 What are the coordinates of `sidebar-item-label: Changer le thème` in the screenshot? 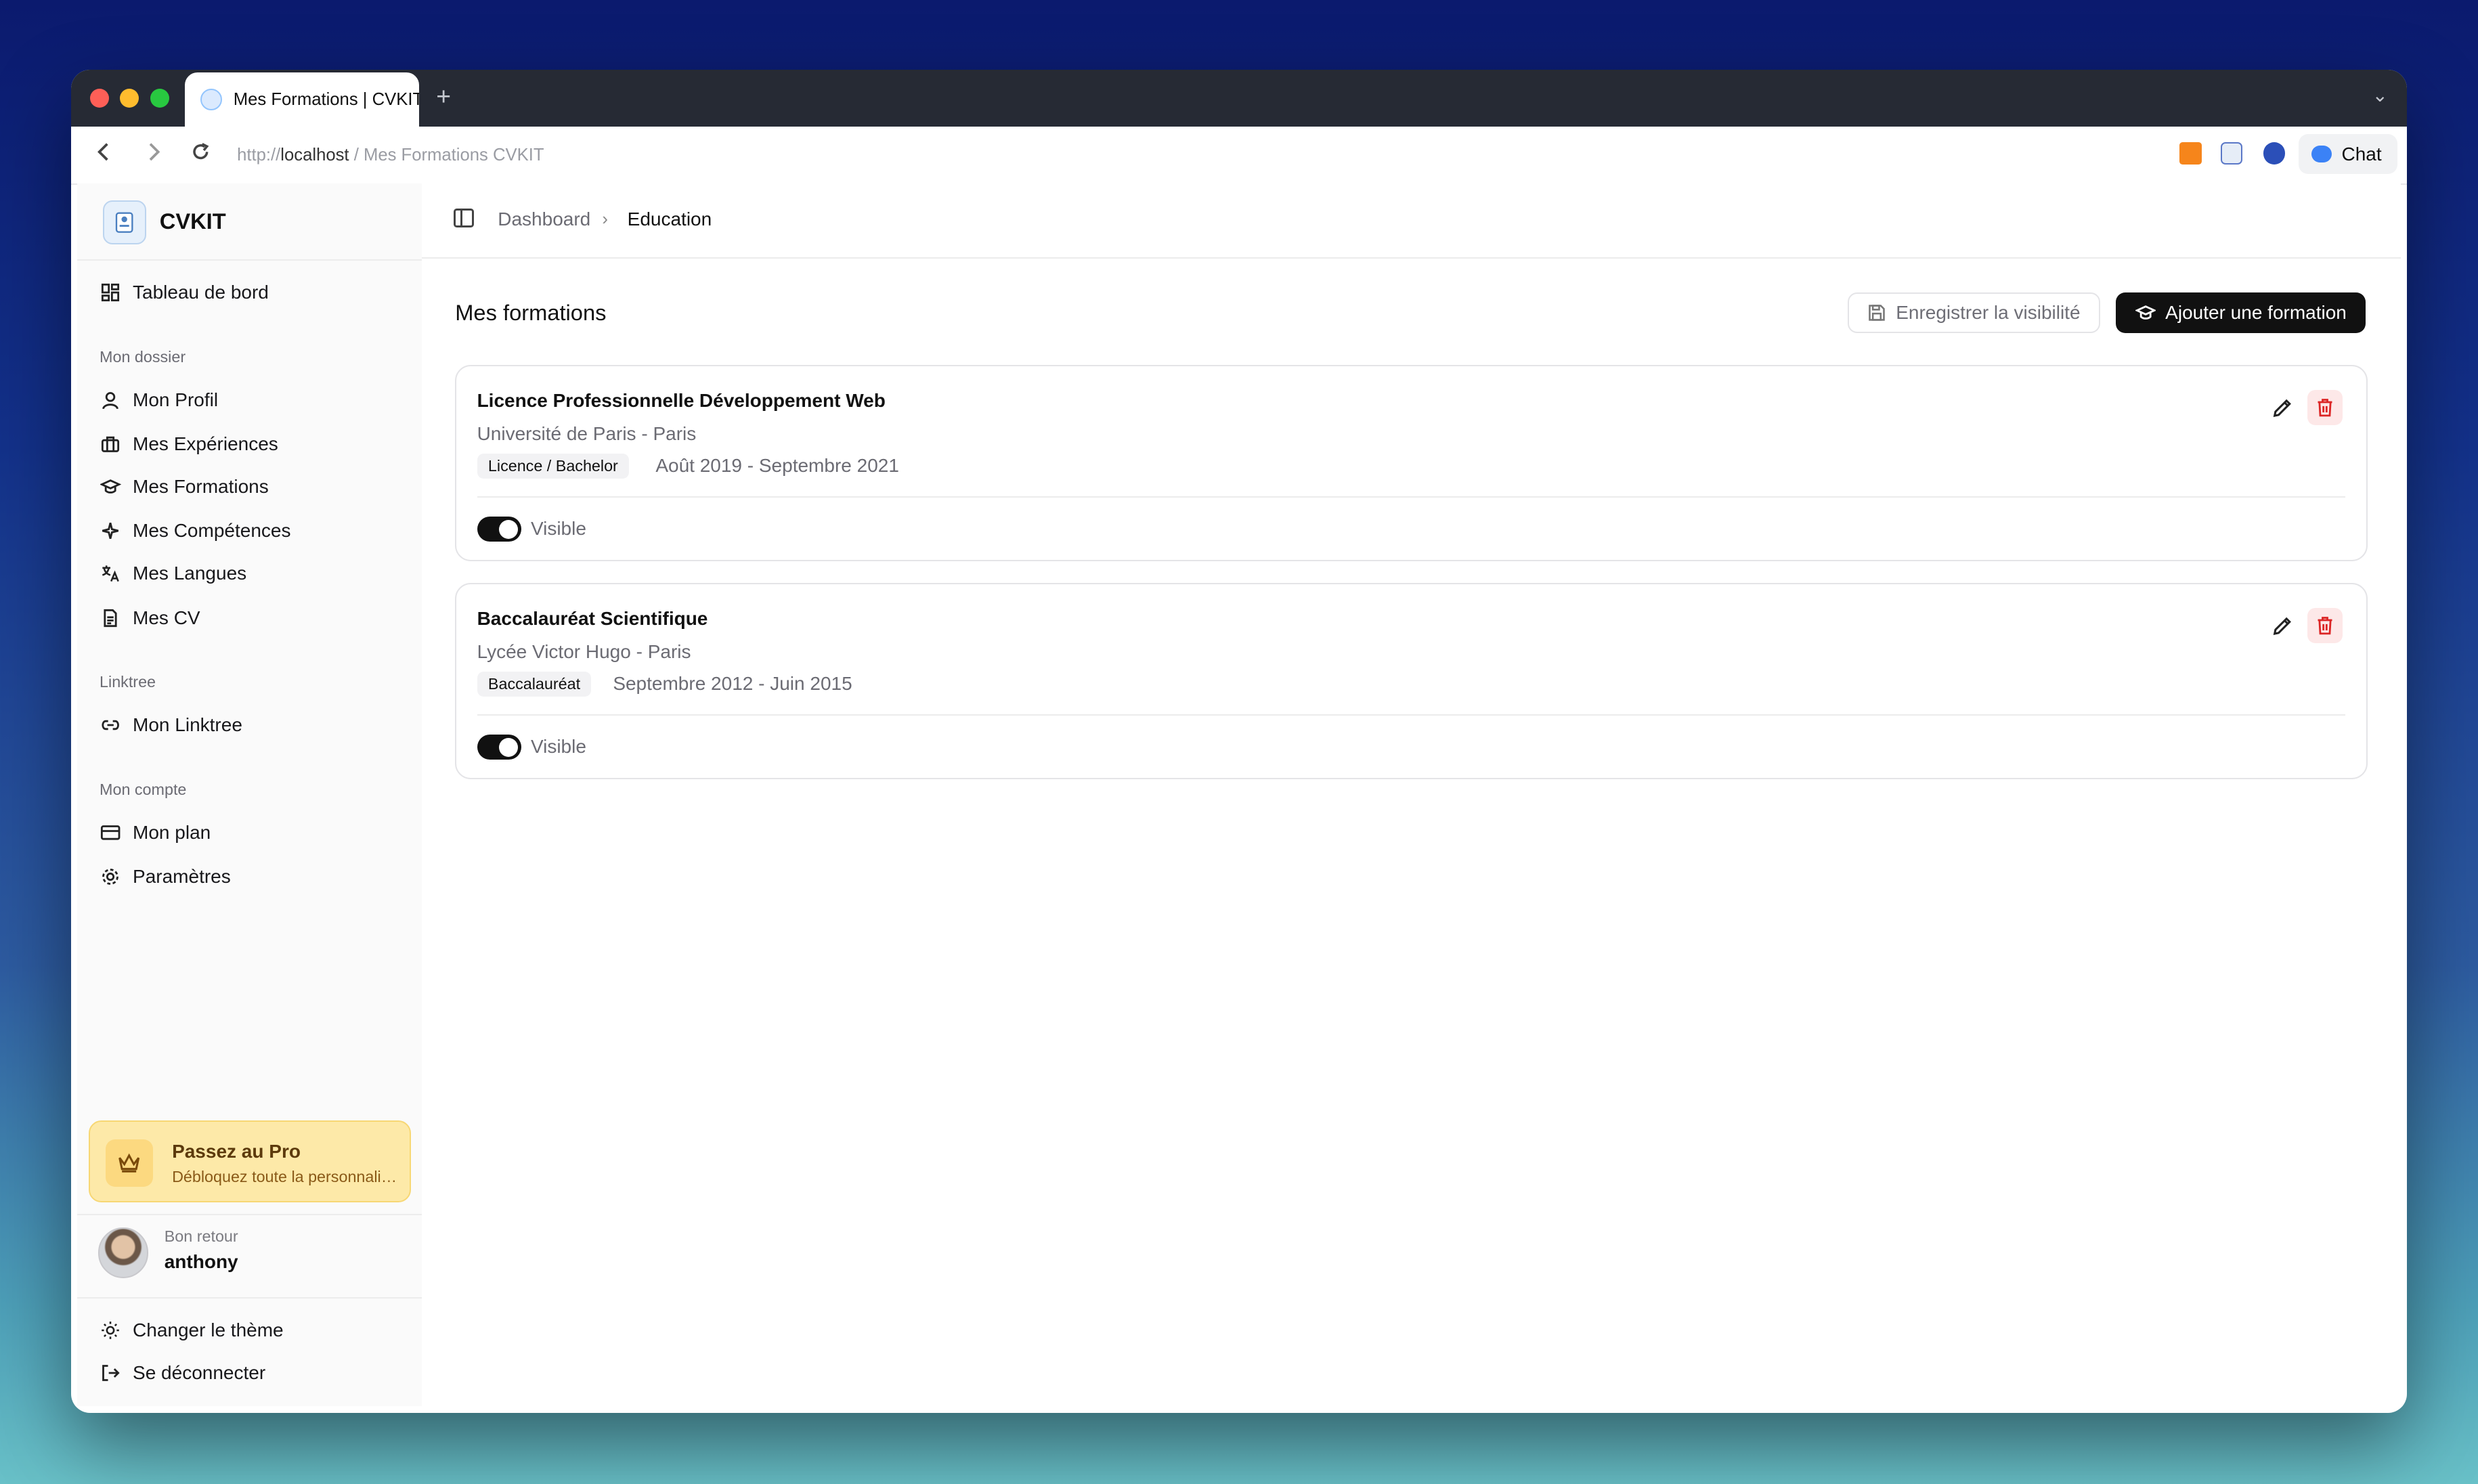 It's located at (209, 1330).